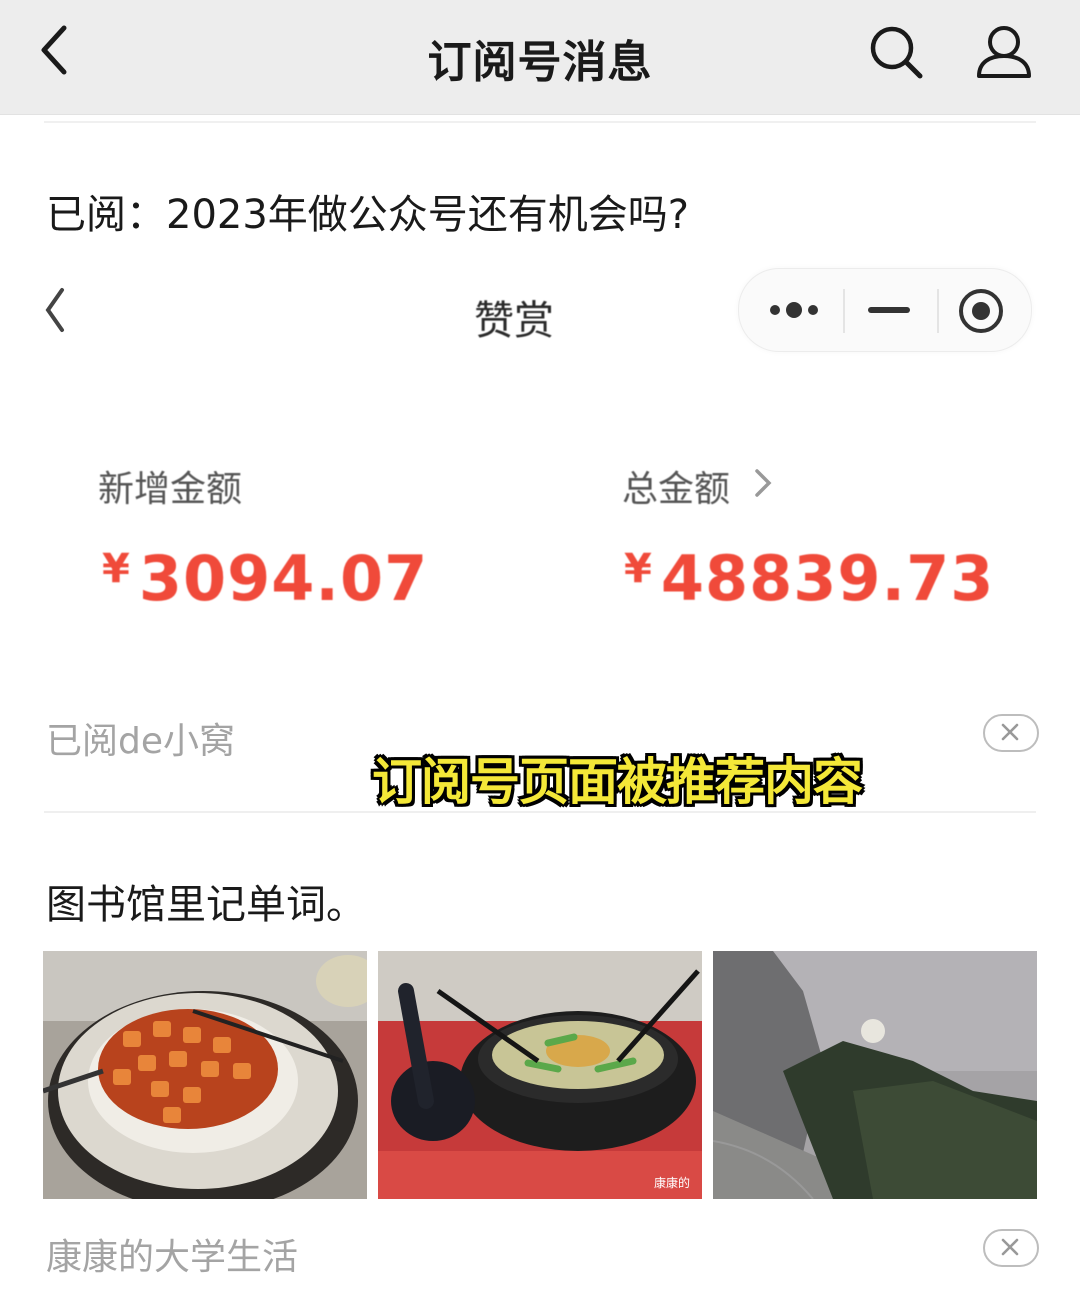 This screenshot has width=1080, height=1293. Describe the element at coordinates (205, 1075) in the screenshot. I see `mapo-tofu-rice-photo` at that location.